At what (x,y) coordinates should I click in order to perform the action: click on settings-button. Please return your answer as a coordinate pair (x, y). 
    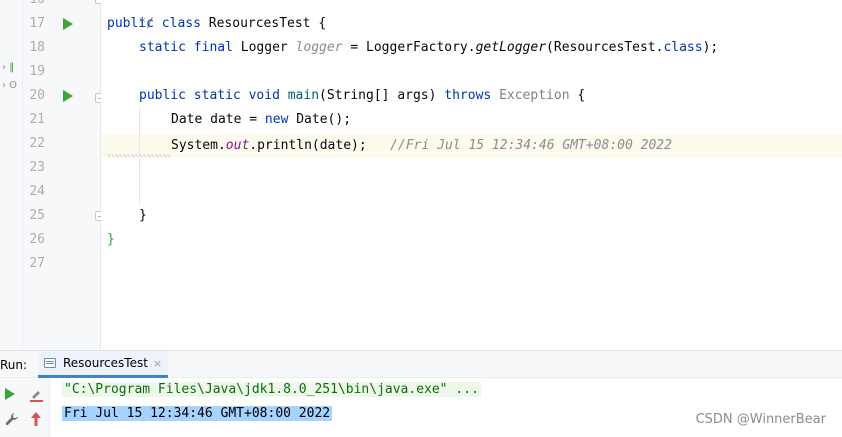
    Looking at the image, I should click on (12, 419).